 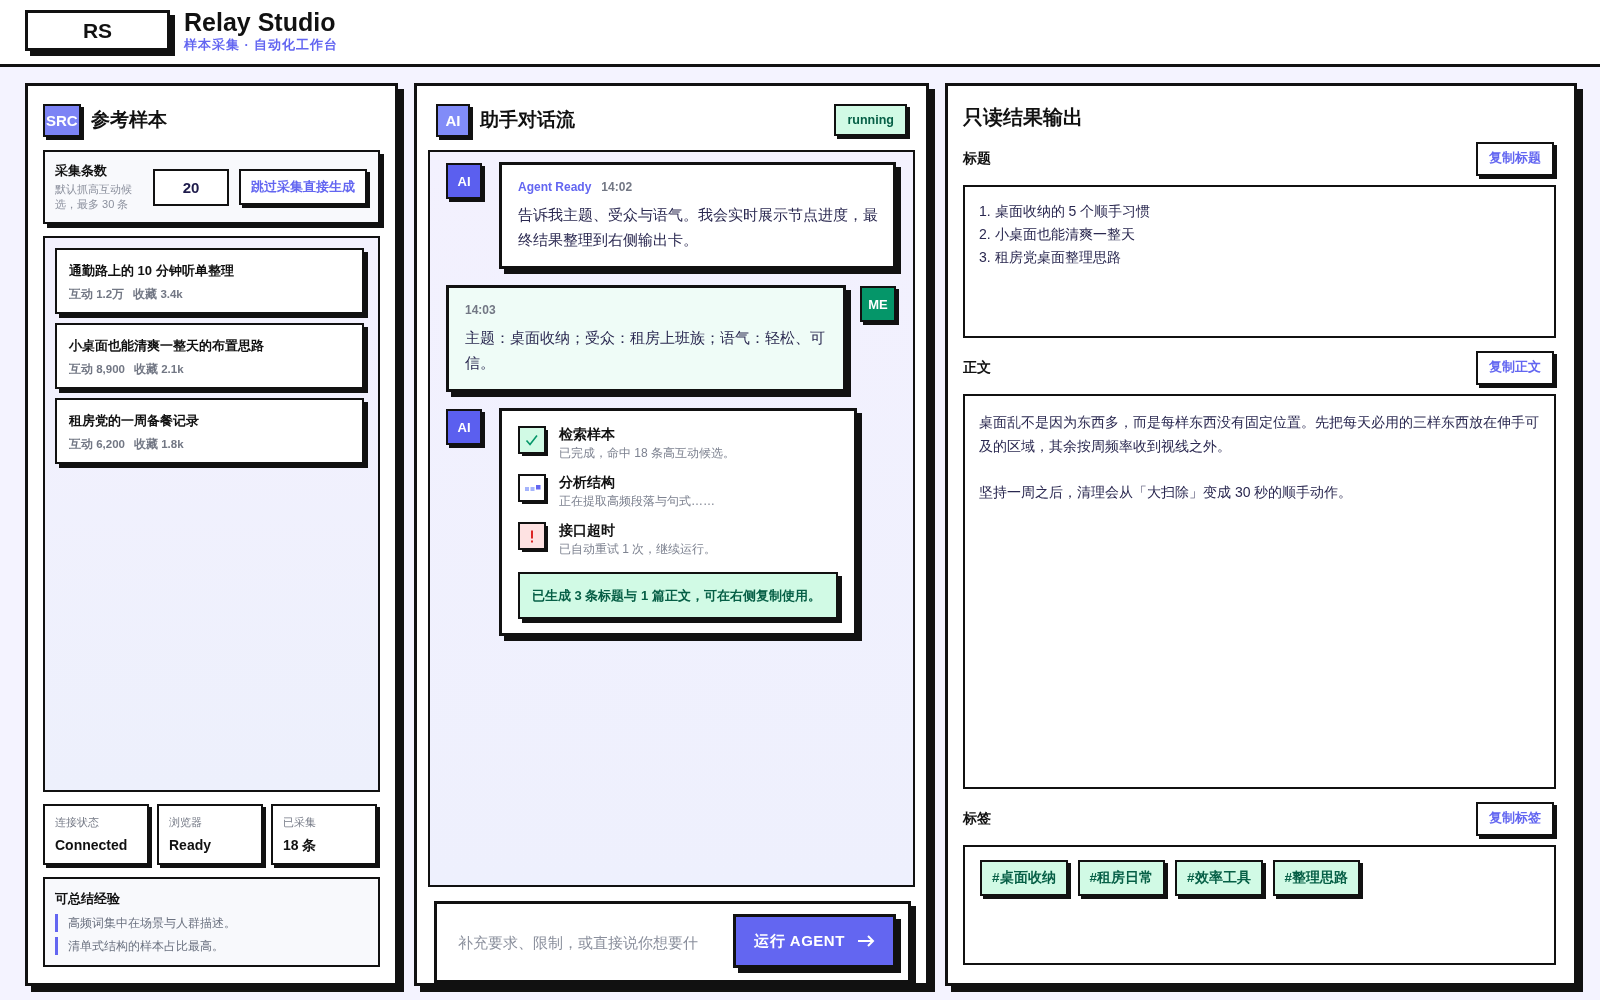 I want to click on insight-item: 高频词集中在场景与人群描述。, so click(x=211, y=923).